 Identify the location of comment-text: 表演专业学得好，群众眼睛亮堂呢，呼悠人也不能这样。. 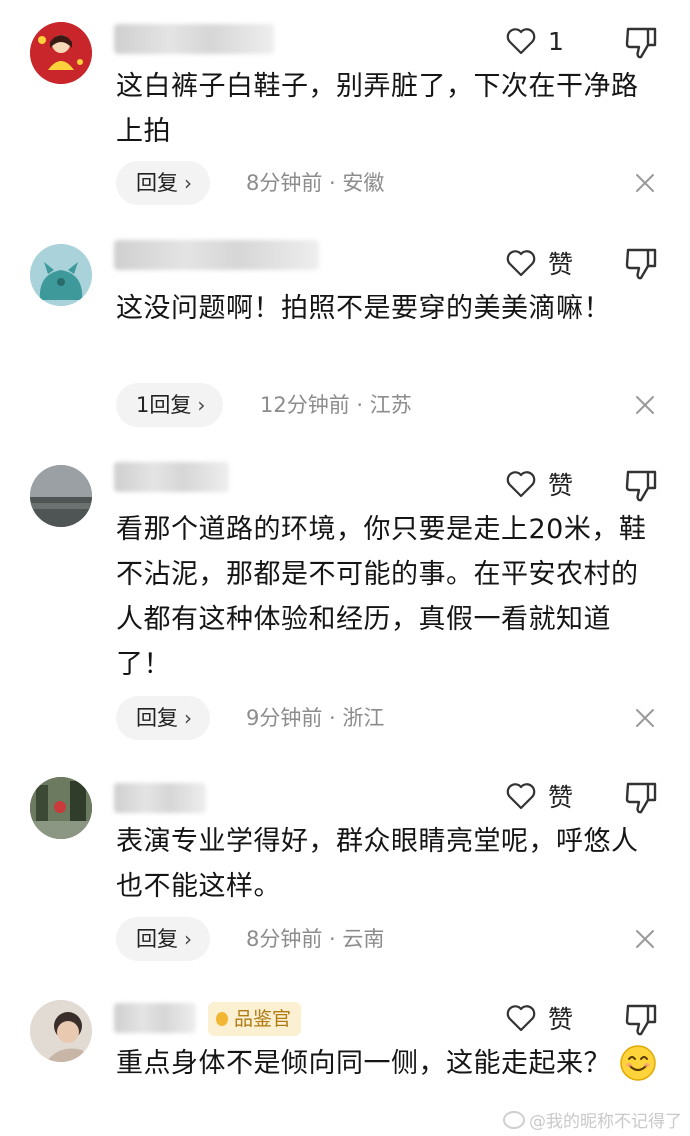
(377, 864).